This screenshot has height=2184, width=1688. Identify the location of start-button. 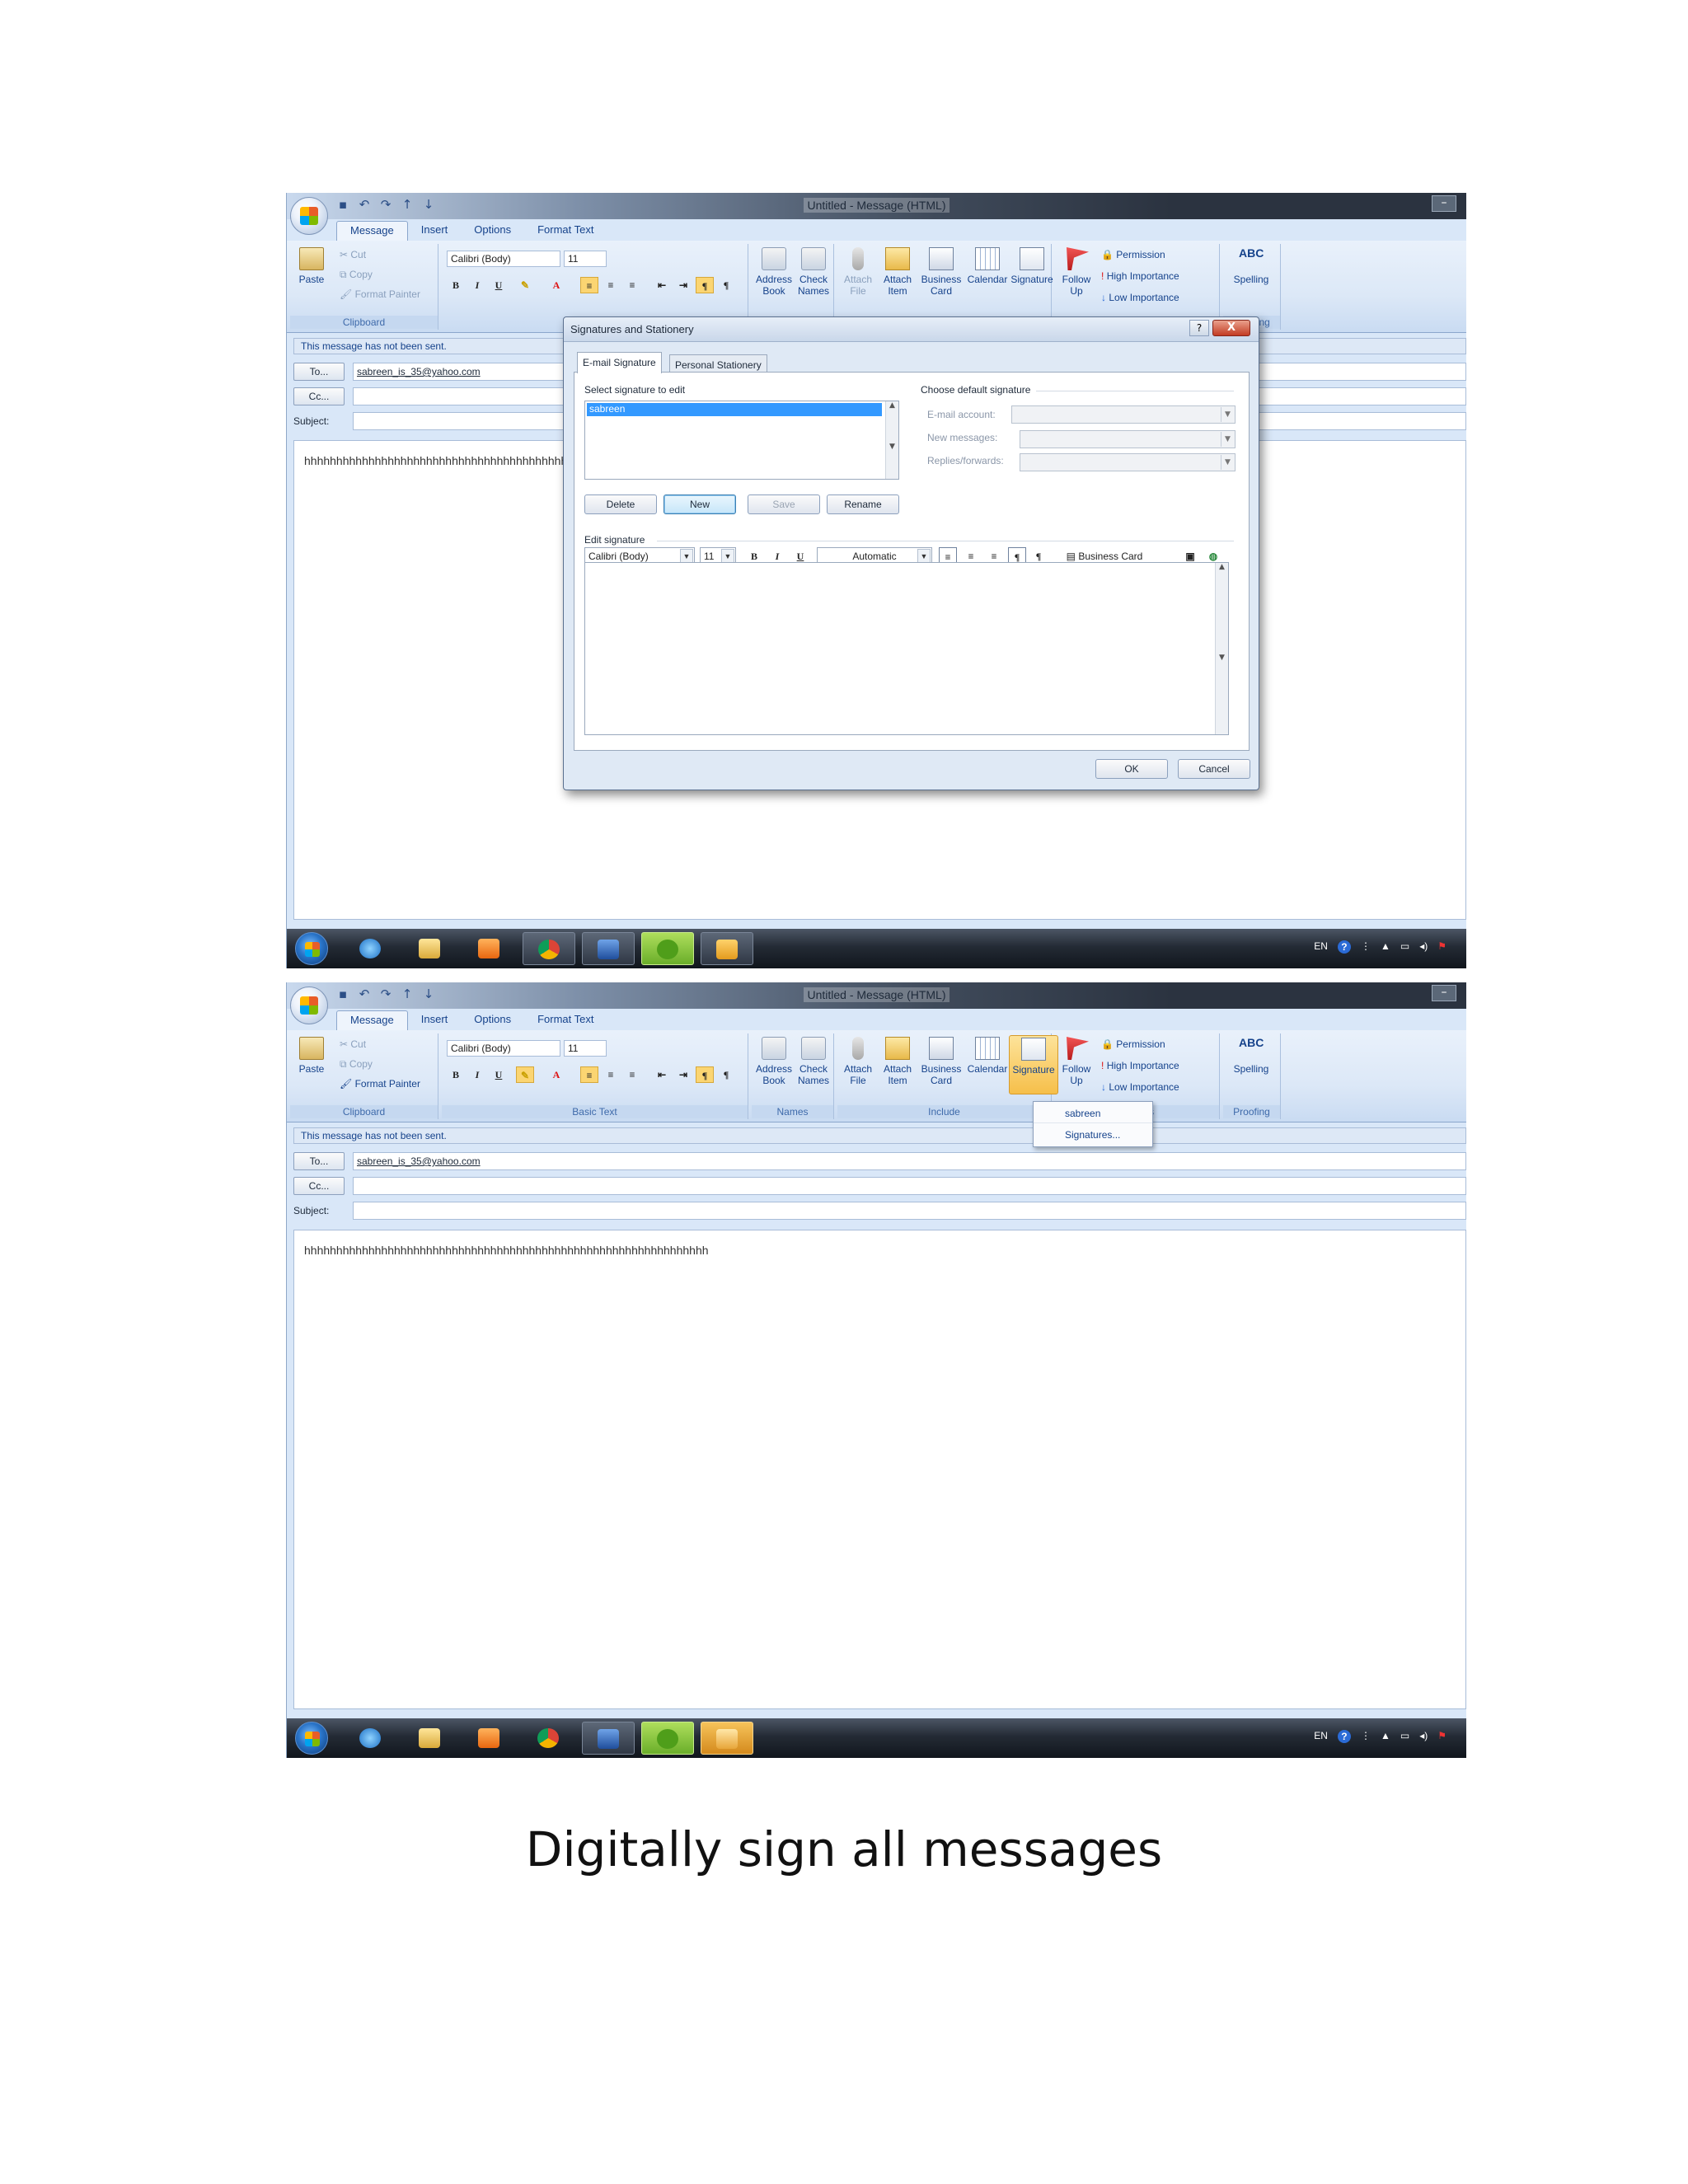
(311, 948).